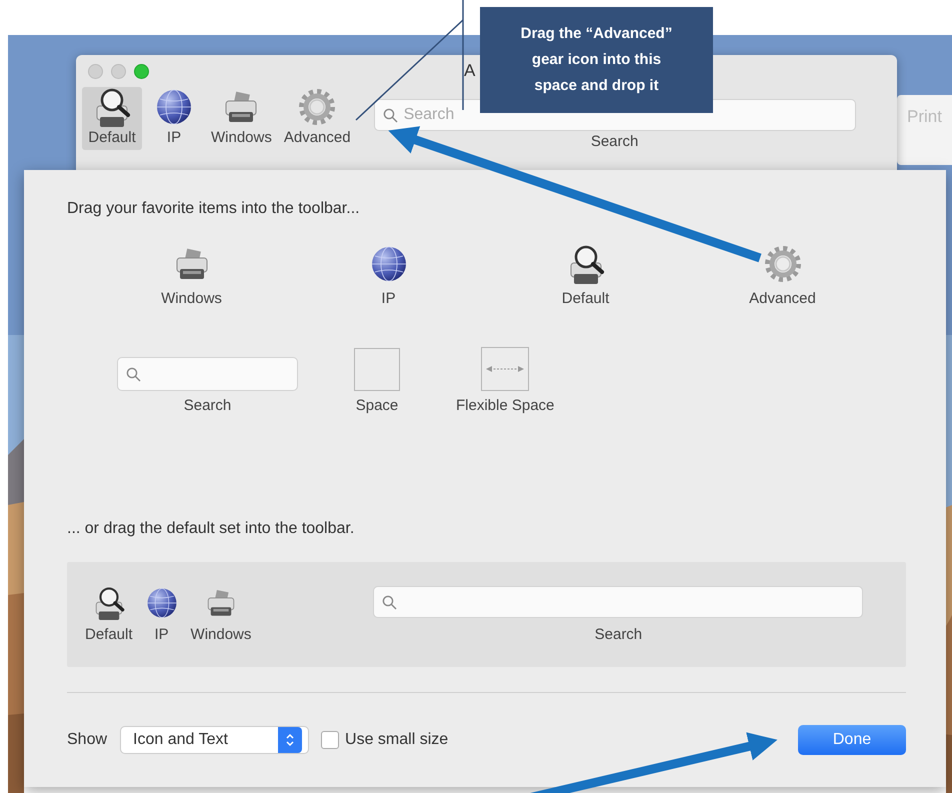  I want to click on show-popup: Icon and Text, so click(215, 740).